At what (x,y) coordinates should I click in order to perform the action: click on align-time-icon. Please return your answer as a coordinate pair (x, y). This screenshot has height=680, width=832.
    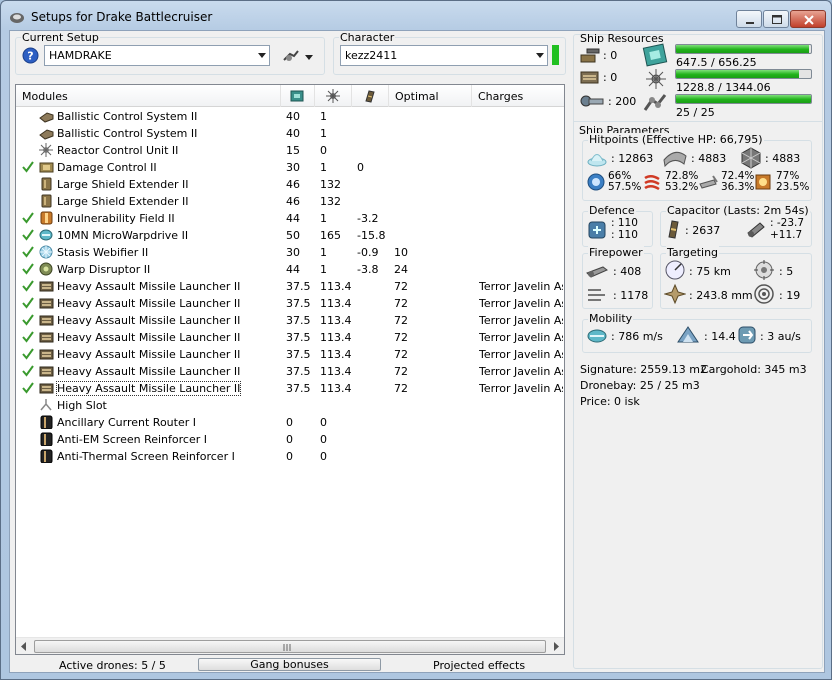
    Looking at the image, I should click on (688, 334).